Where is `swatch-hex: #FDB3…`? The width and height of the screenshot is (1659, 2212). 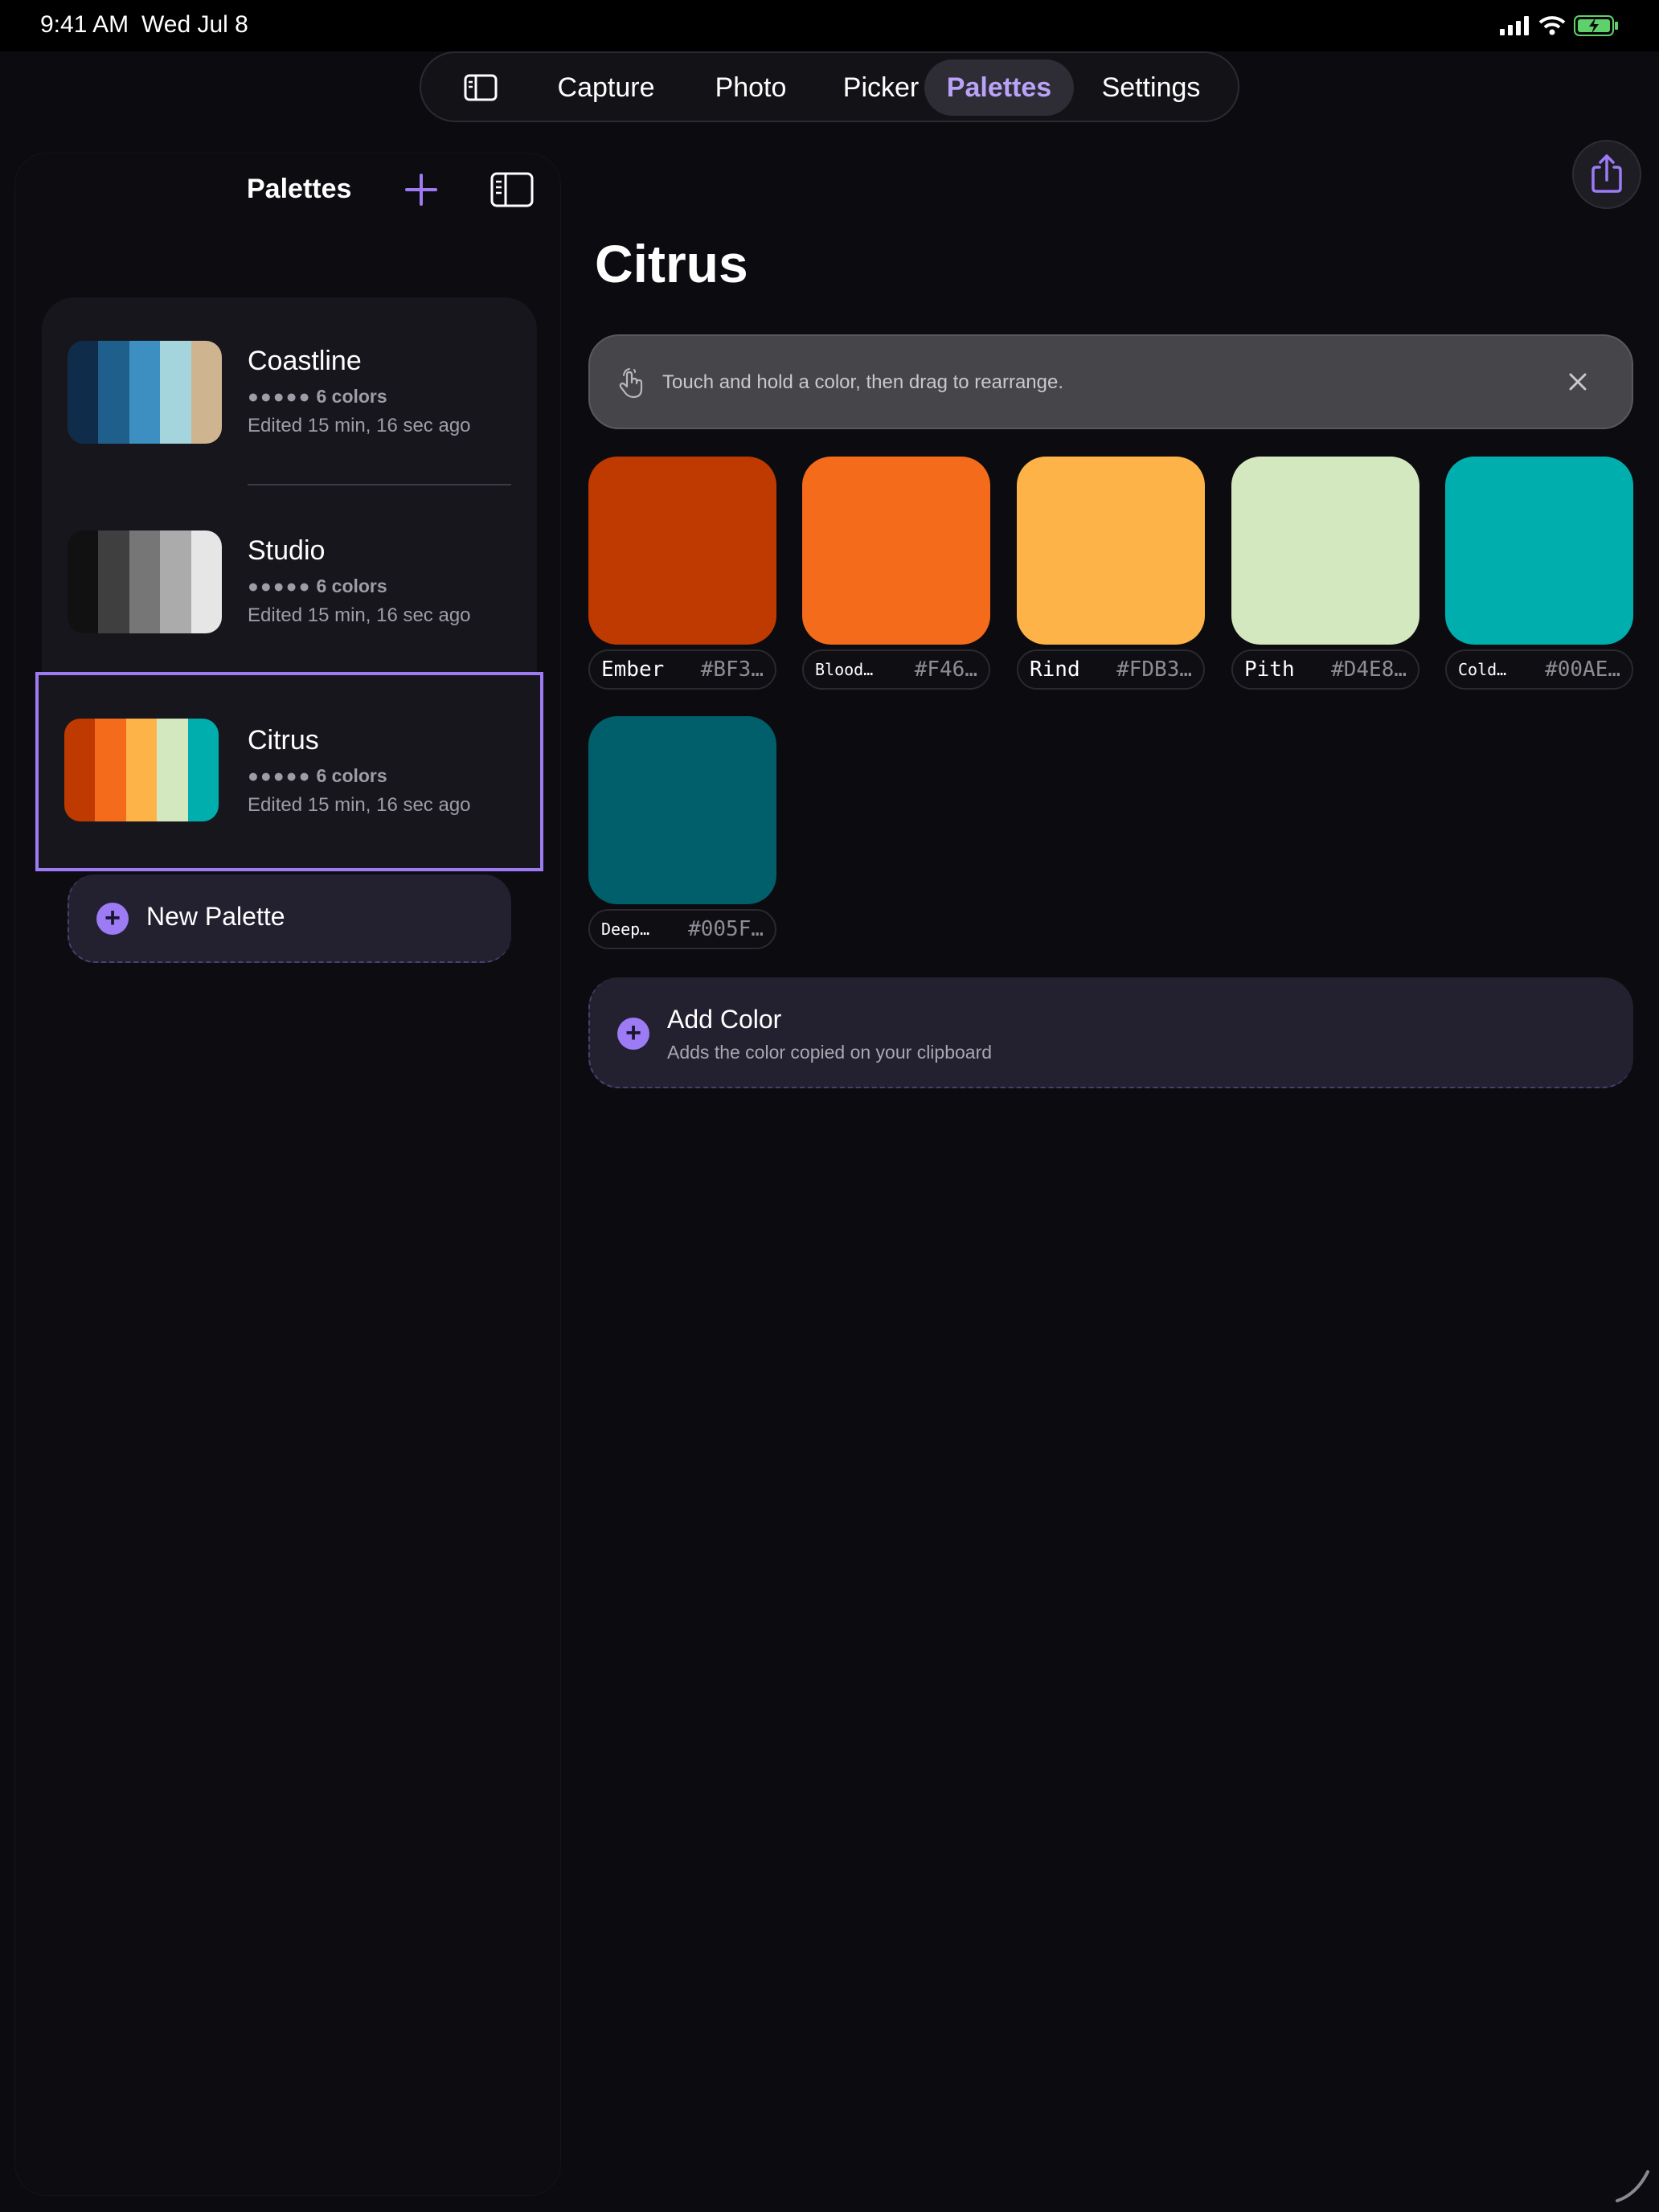
swatch-hex: #FDB3… is located at coordinates (1154, 669).